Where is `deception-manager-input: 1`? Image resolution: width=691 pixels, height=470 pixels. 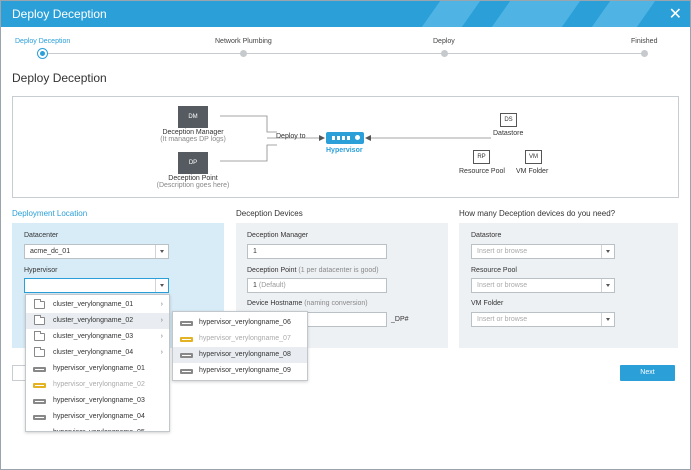
deception-manager-input: 1 is located at coordinates (317, 251).